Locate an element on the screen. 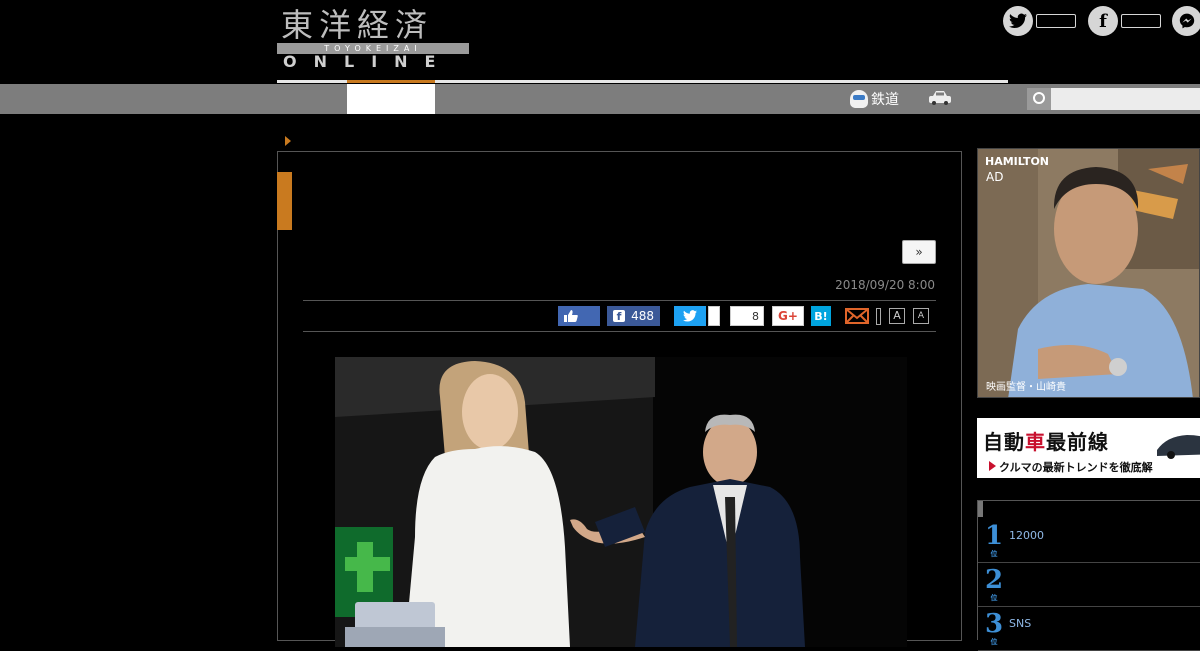 This screenshot has height=651, width=1200. google-plus-button: G+ is located at coordinates (788, 316).